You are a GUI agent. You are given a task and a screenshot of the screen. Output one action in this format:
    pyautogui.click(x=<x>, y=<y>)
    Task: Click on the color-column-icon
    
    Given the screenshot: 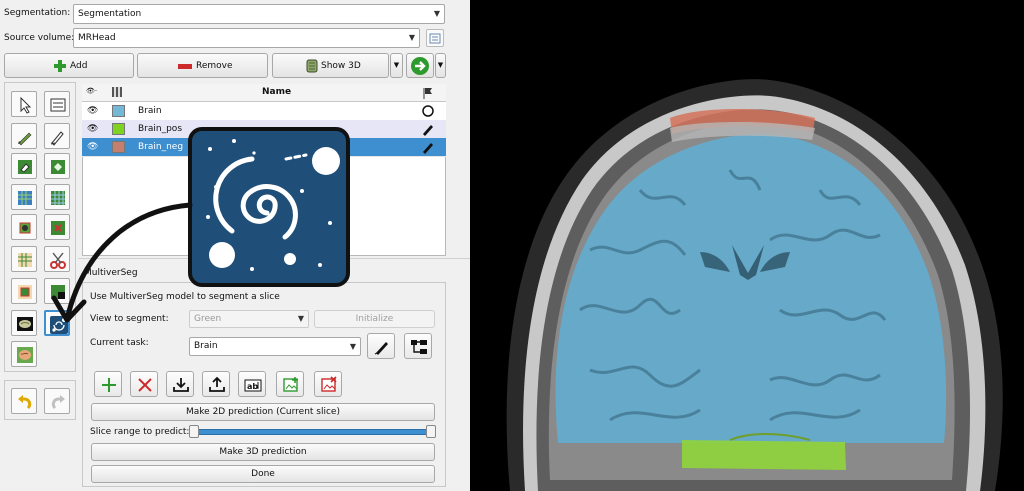 What is the action you would take?
    pyautogui.click(x=117, y=92)
    